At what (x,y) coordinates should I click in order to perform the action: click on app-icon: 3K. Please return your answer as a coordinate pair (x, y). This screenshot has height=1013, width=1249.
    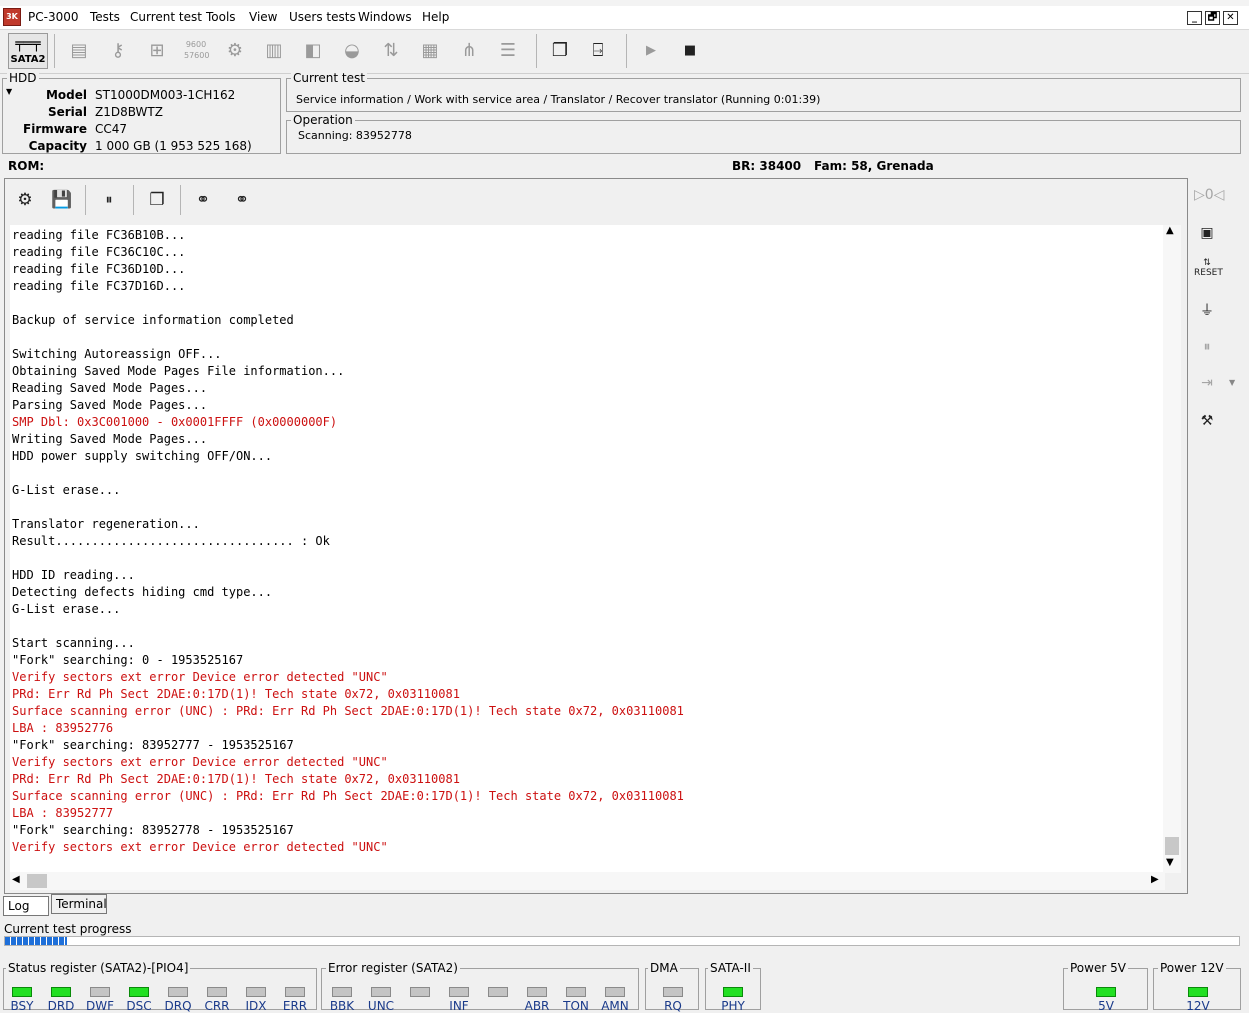
    Looking at the image, I should click on (12, 17).